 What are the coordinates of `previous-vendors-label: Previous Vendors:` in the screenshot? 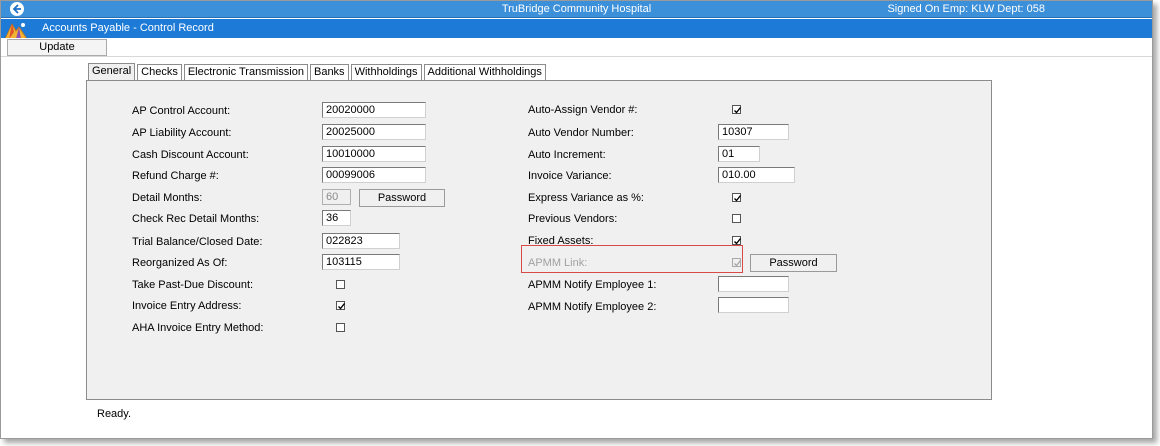 It's located at (573, 219).